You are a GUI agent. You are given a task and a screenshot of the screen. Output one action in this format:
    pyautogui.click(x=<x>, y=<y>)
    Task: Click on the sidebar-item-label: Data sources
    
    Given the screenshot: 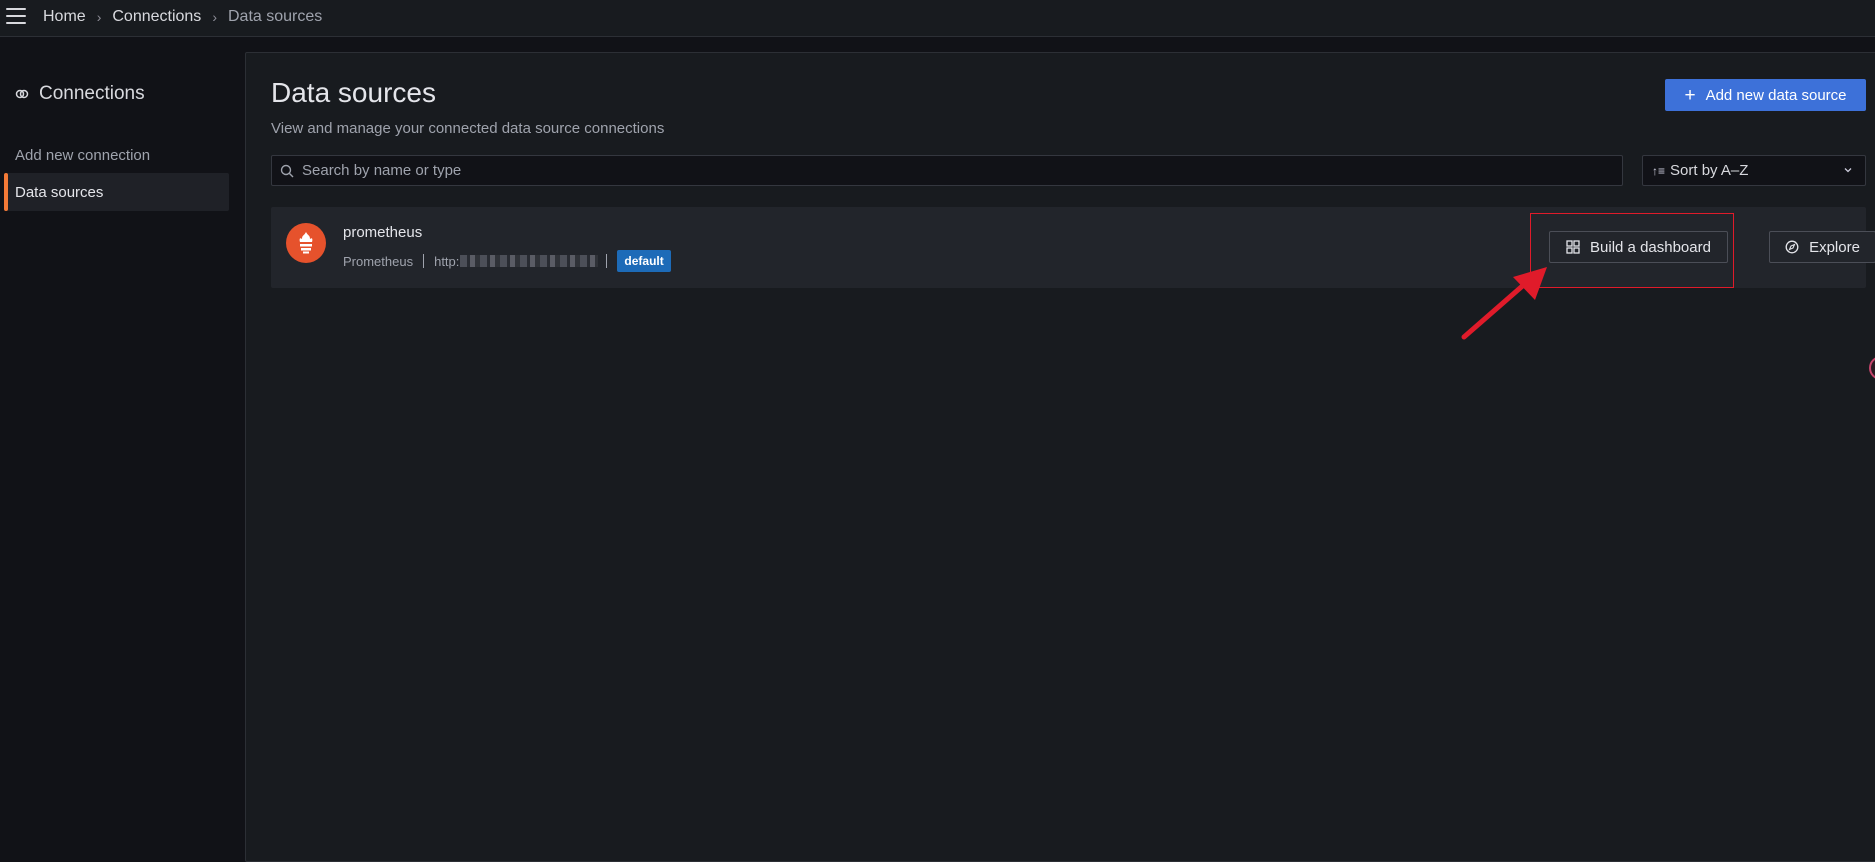 What is the action you would take?
    pyautogui.click(x=59, y=192)
    